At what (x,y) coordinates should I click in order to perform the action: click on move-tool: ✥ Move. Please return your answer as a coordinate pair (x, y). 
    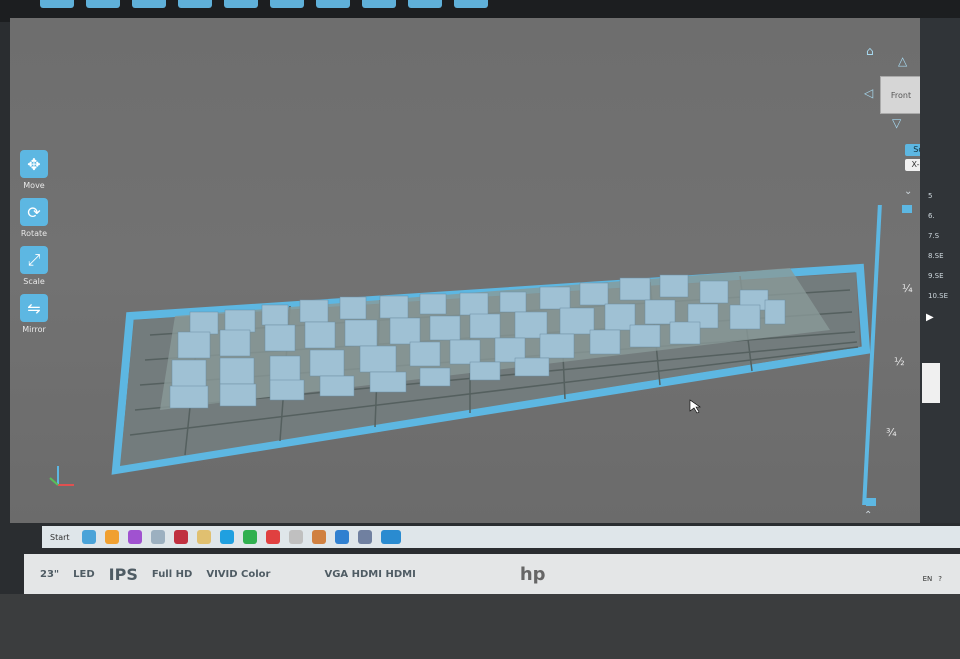
    Looking at the image, I should click on (34, 170).